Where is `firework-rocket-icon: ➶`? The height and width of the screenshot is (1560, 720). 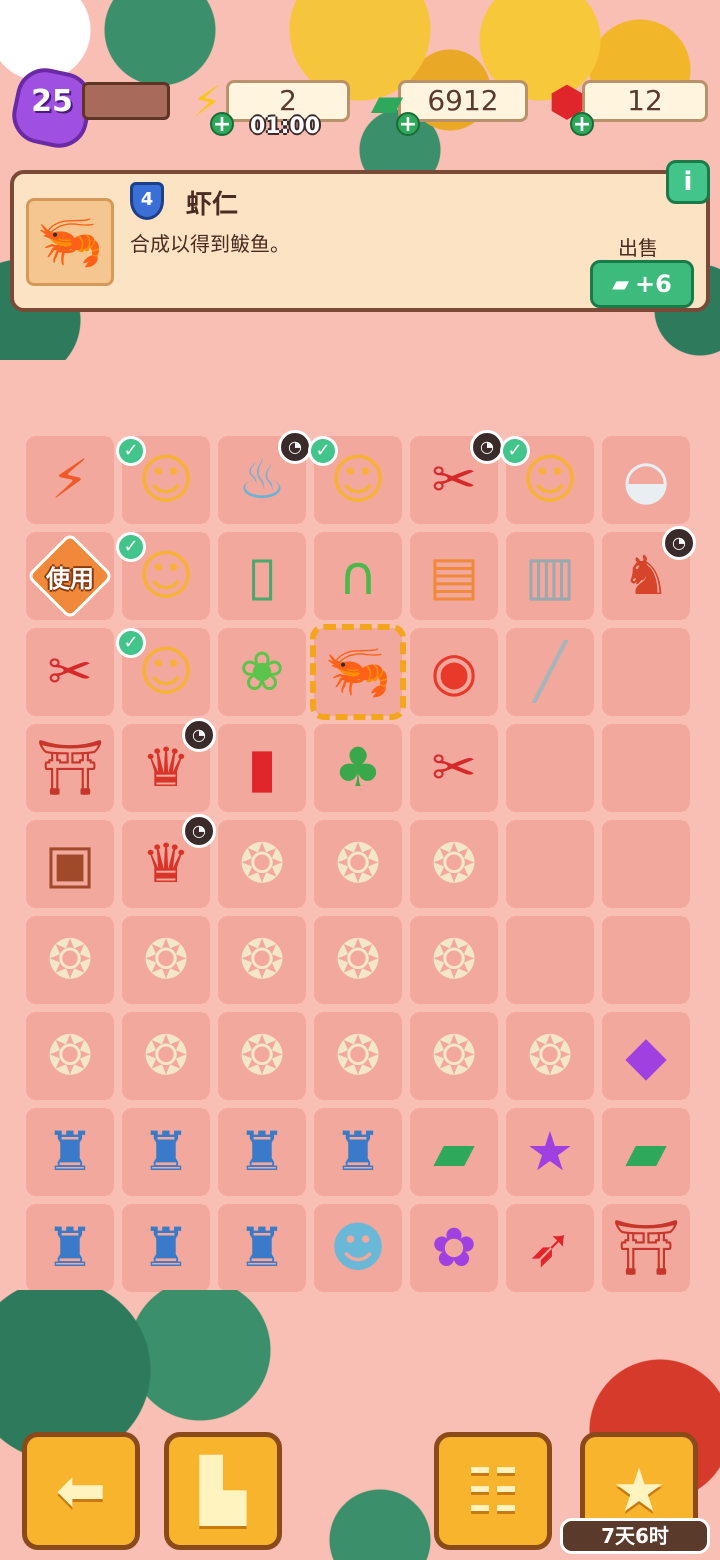 firework-rocket-icon: ➶ is located at coordinates (550, 1247).